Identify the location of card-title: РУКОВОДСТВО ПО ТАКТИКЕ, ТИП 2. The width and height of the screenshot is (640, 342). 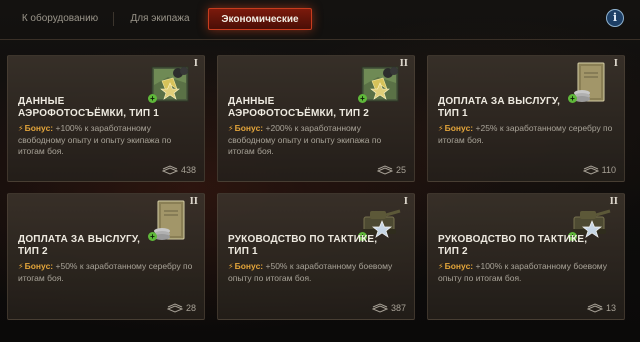
(513, 246).